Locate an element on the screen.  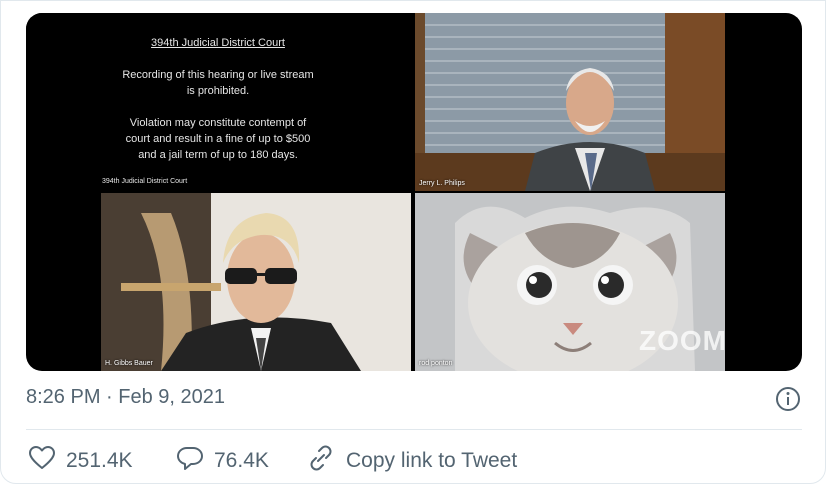
notice-line-5: and a jail term of up to 180 days. is located at coordinates (218, 155).